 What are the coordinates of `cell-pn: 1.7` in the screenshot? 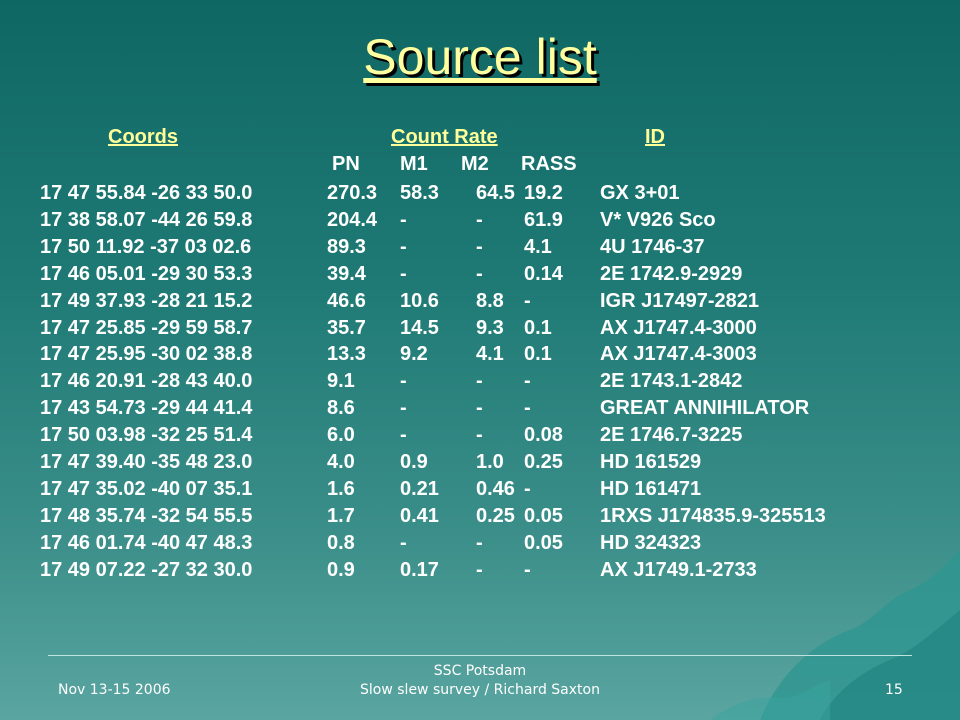 It's located at (341, 515).